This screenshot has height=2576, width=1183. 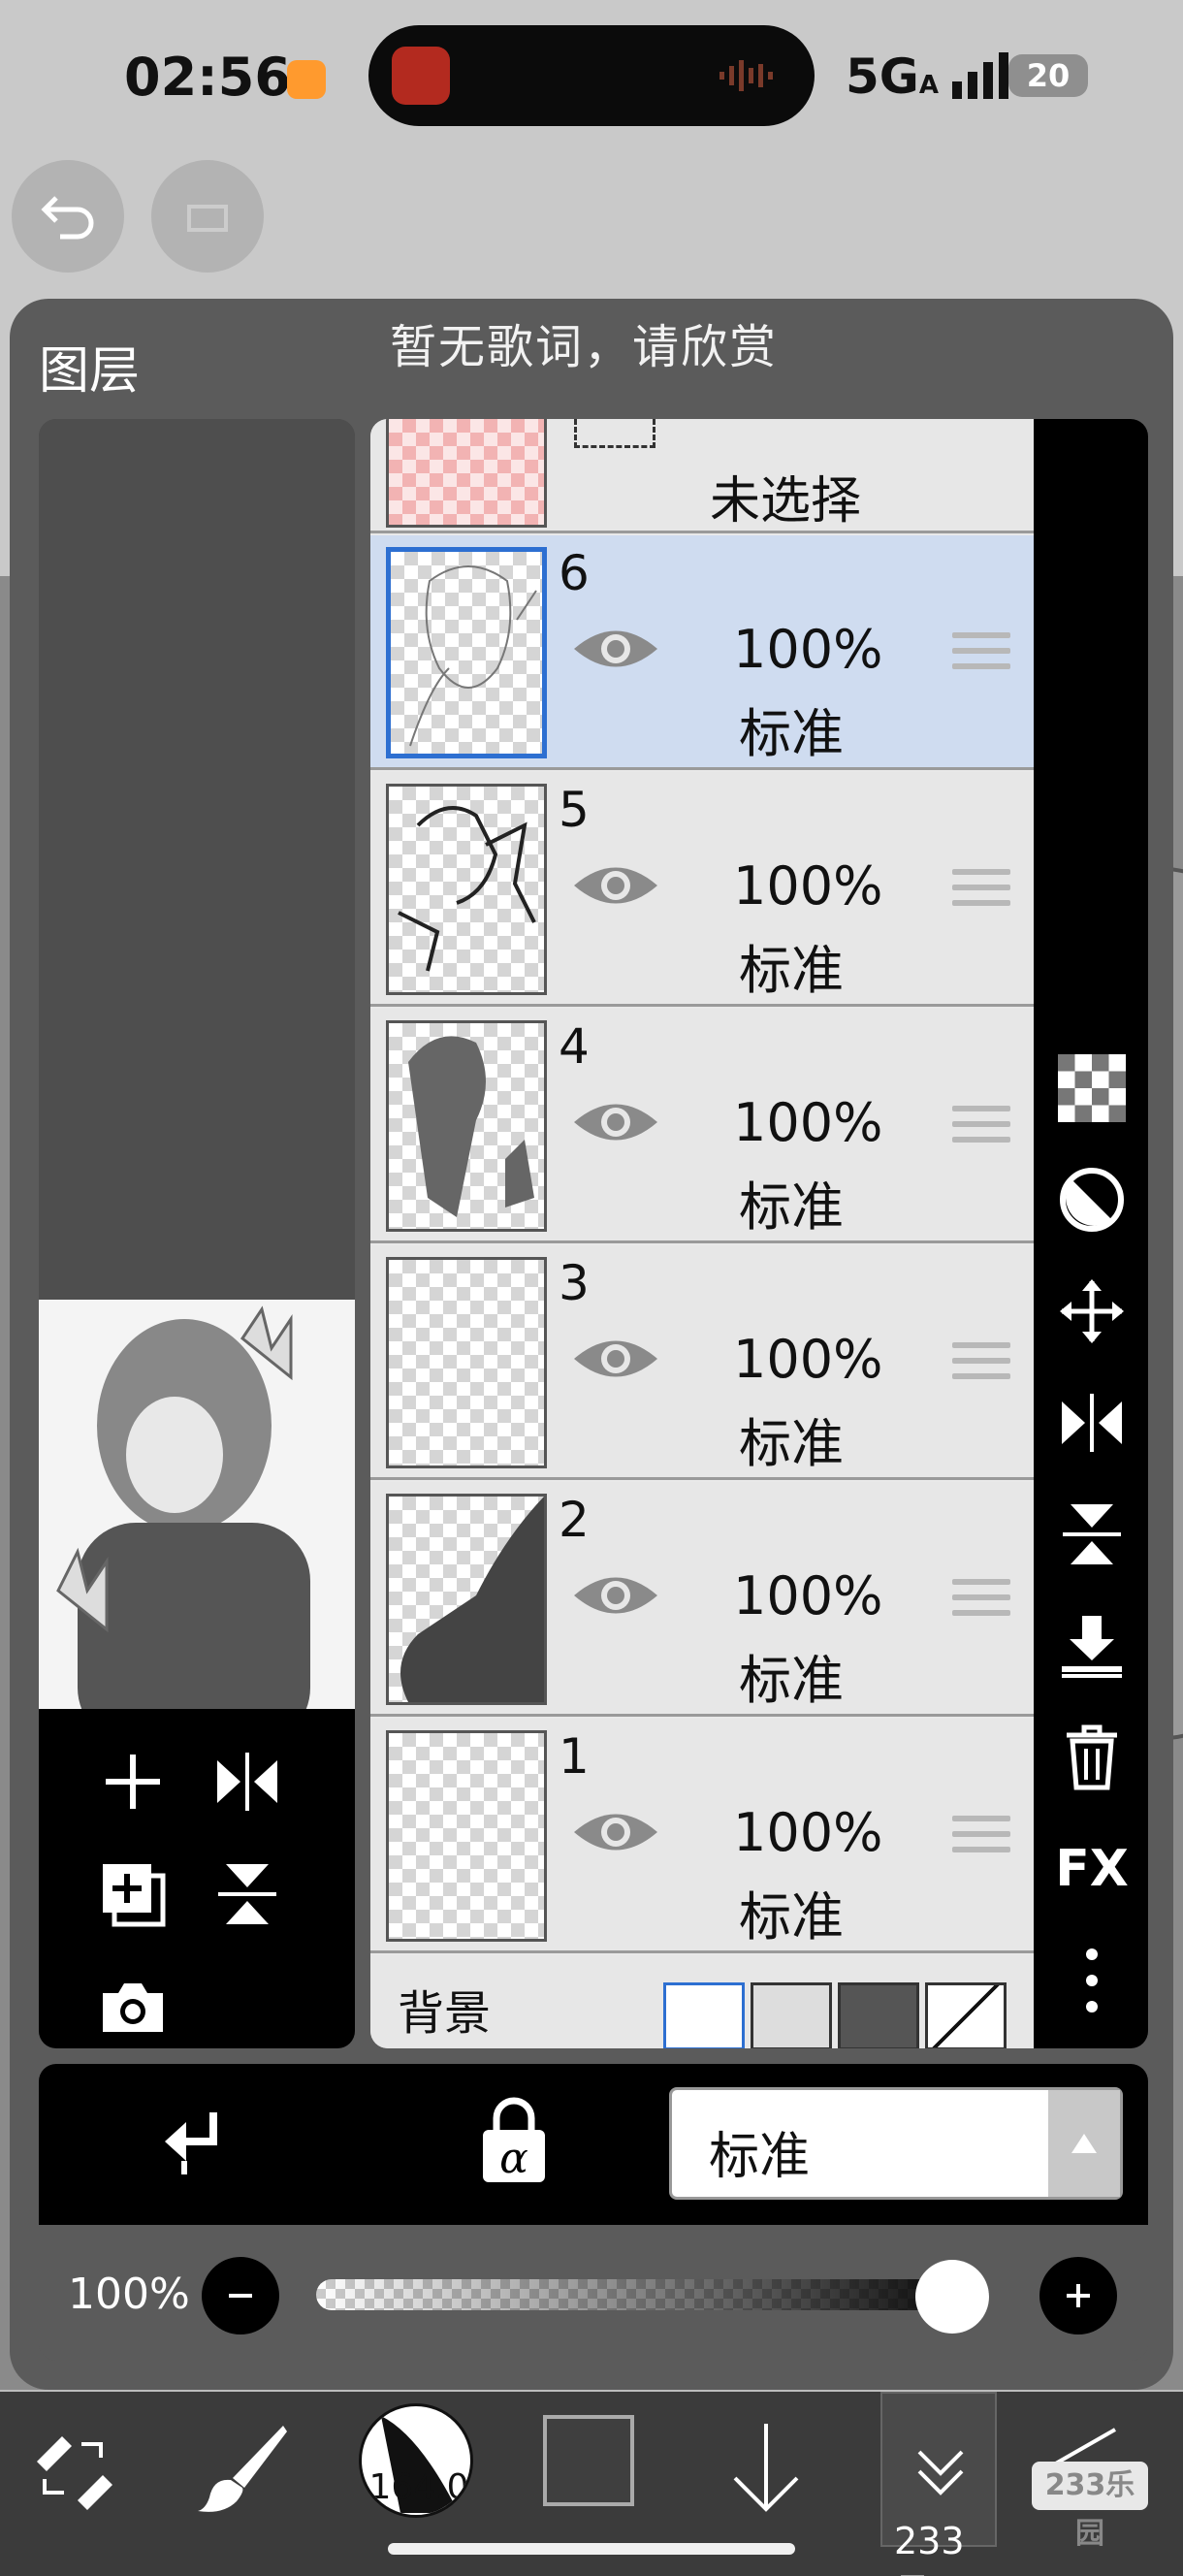 What do you see at coordinates (1092, 1869) in the screenshot?
I see `fx-button: FX` at bounding box center [1092, 1869].